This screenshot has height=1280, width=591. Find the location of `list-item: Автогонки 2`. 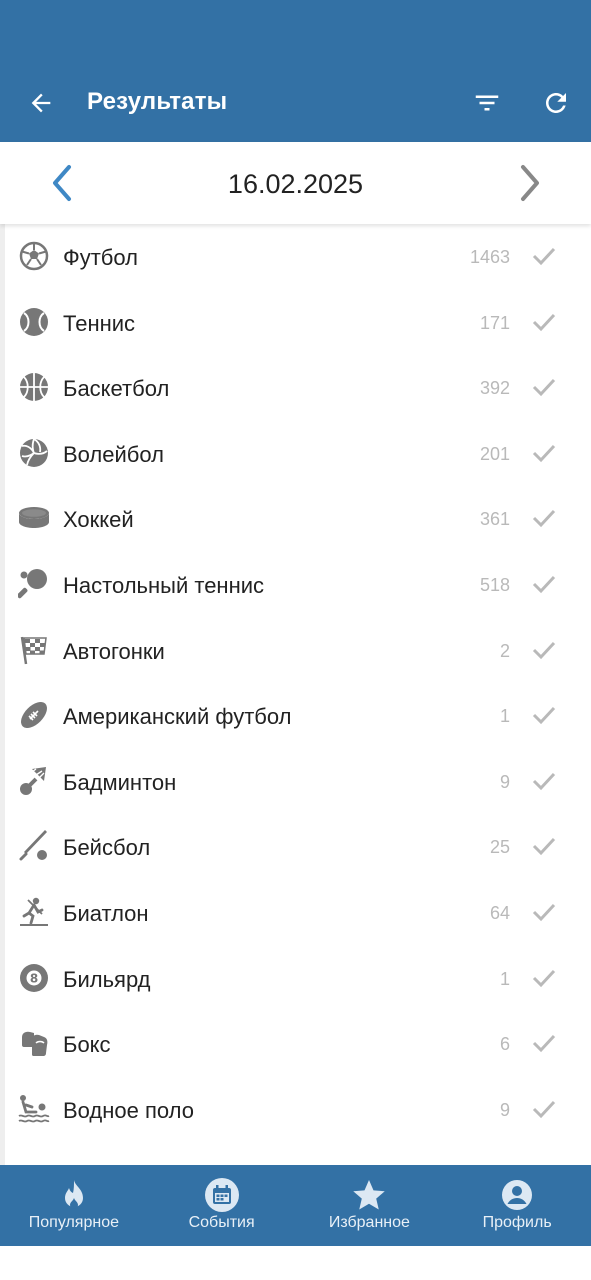

list-item: Автогонки 2 is located at coordinates (298, 651).